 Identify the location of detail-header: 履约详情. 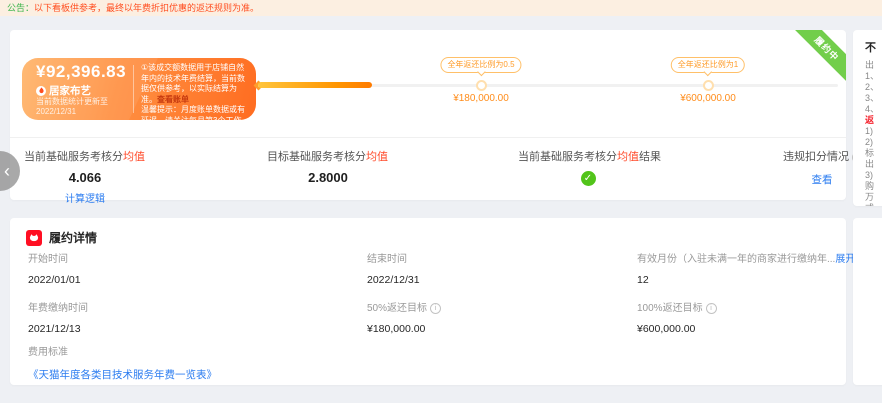
(61, 237).